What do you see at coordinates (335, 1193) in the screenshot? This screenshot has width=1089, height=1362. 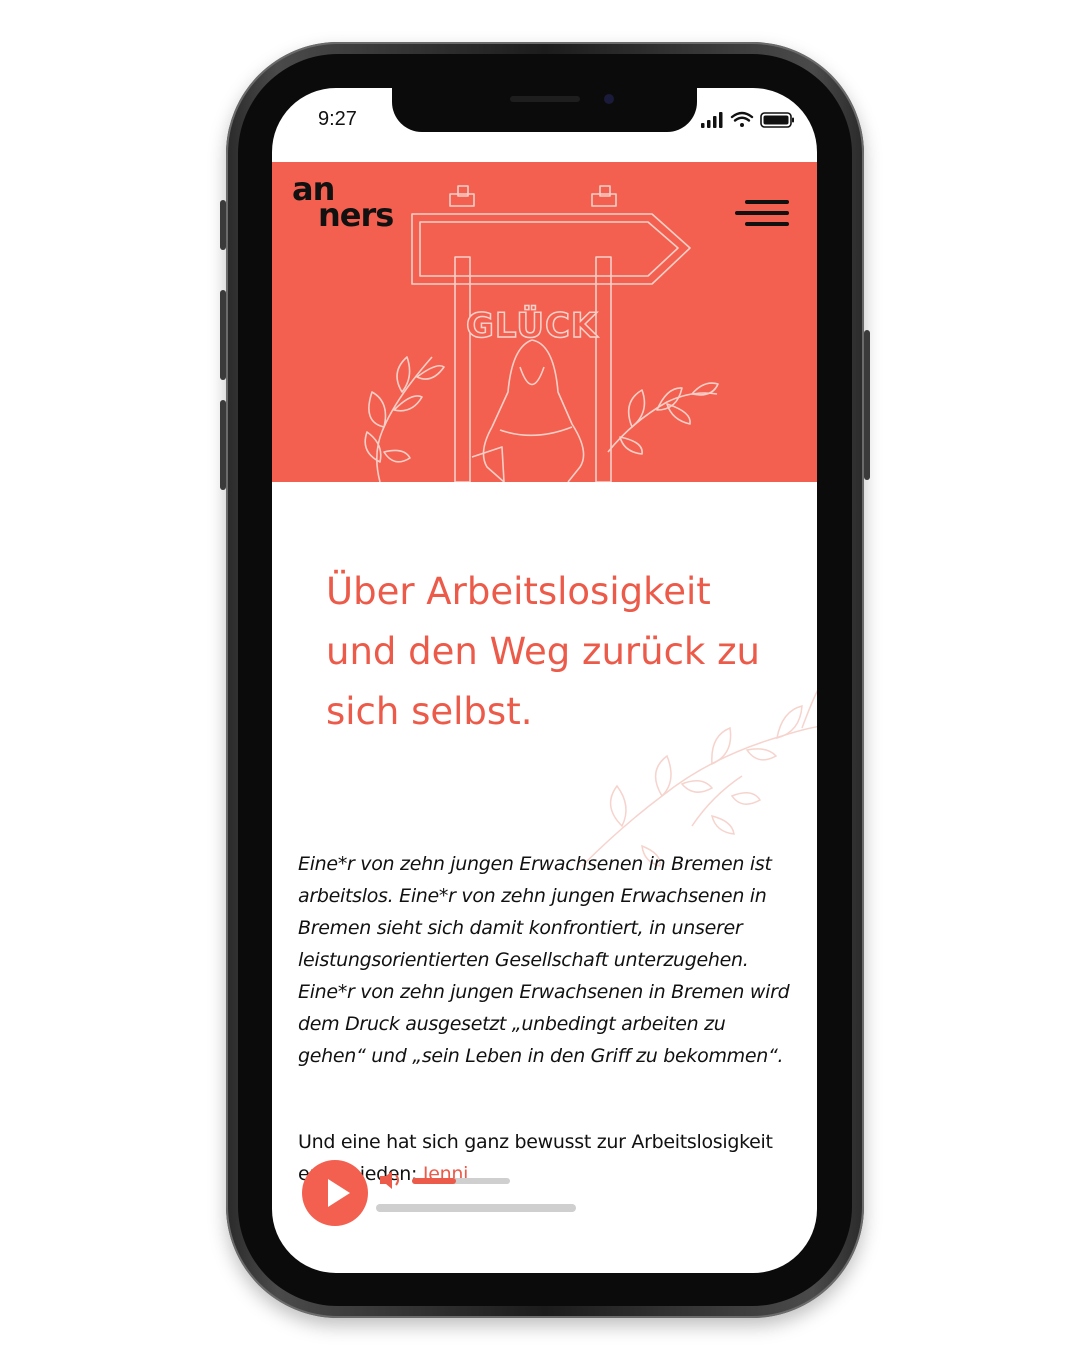 I see `play-icon` at bounding box center [335, 1193].